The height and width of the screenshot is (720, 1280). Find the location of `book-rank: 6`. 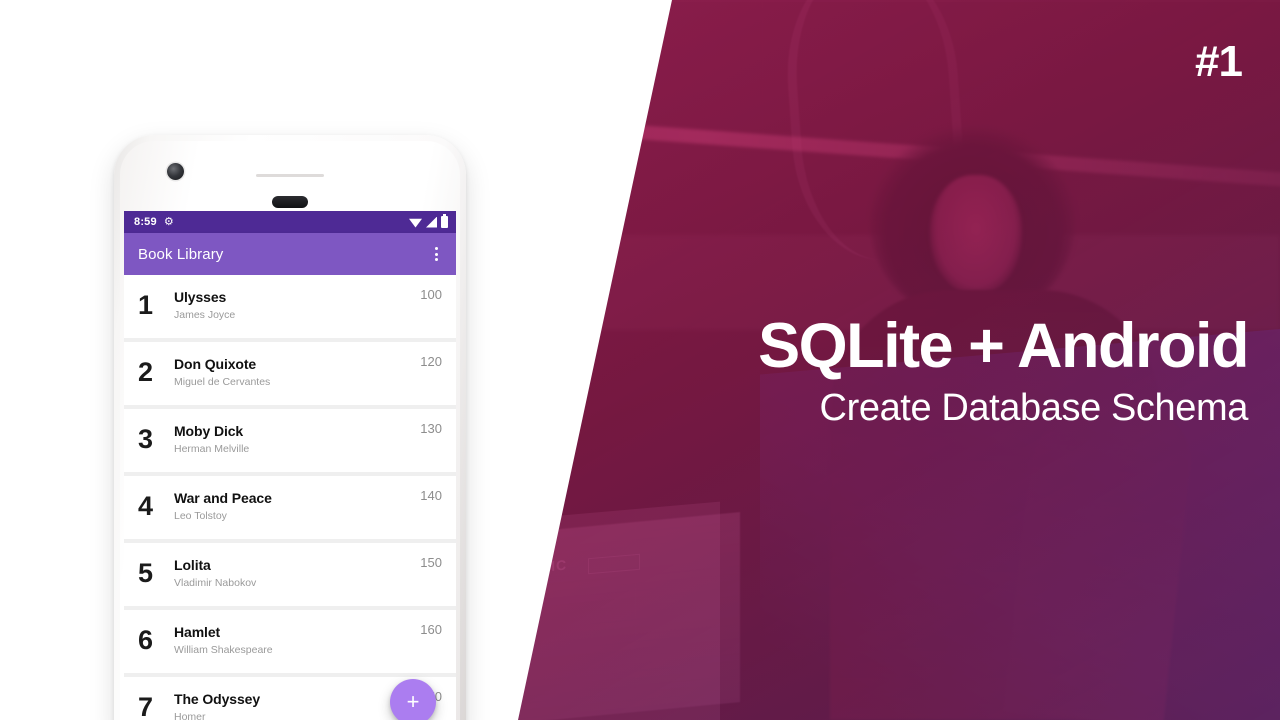

book-rank: 6 is located at coordinates (145, 640).